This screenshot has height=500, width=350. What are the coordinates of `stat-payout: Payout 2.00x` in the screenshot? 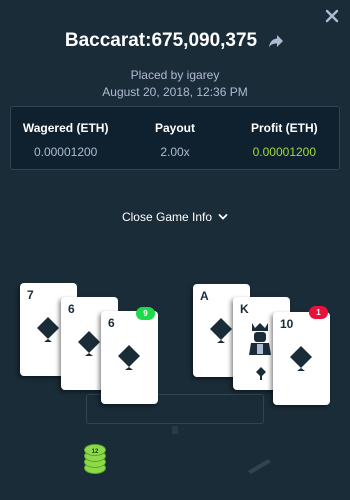 It's located at (174, 138).